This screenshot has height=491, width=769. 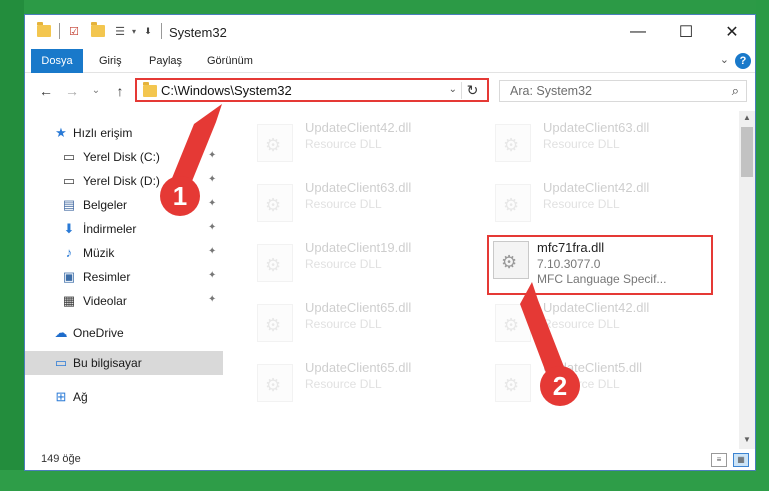 I want to click on sidebar-item-label: OneDrive, so click(x=98, y=333).